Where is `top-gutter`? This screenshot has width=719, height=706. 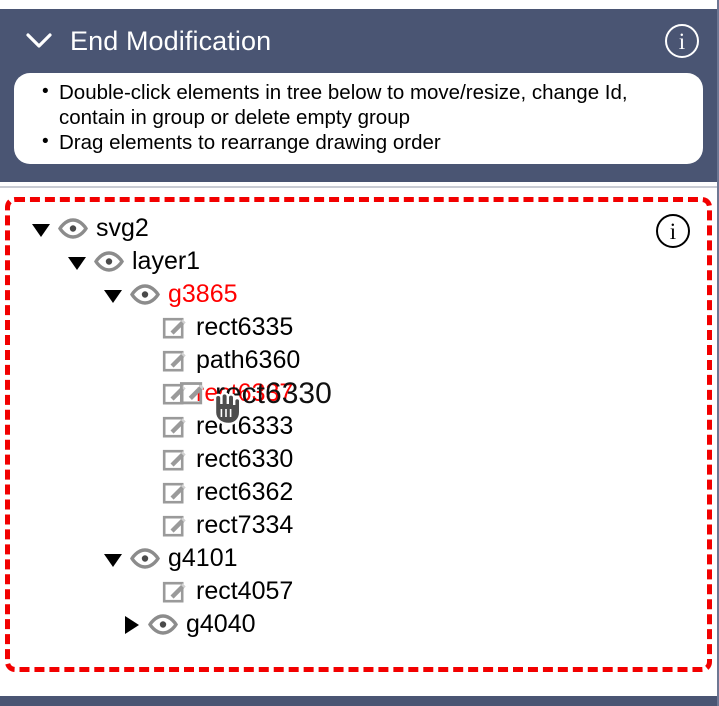
top-gutter is located at coordinates (358, 4).